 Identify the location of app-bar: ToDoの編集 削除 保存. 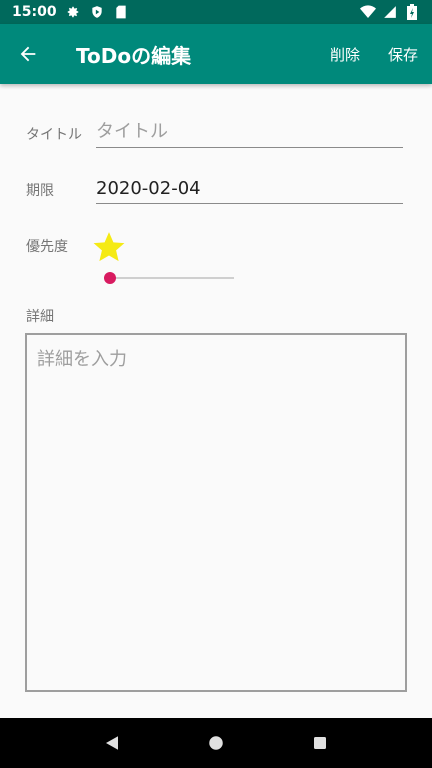
(216, 54).